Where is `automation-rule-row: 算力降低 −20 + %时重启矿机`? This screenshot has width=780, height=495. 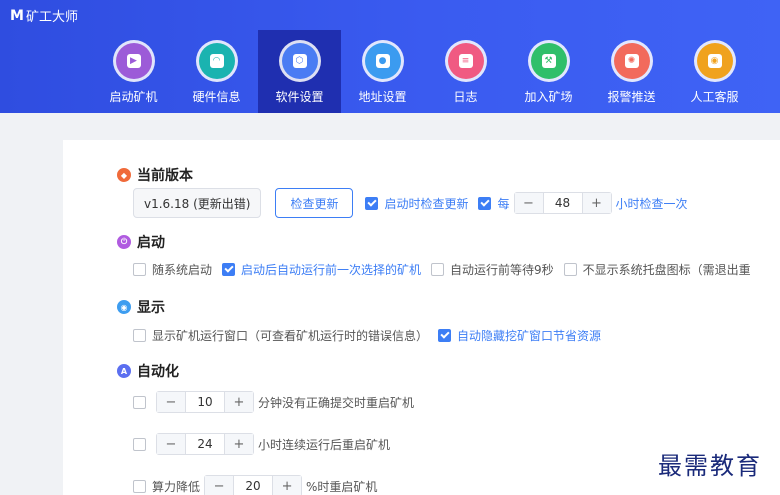
automation-rule-row: 算力降低 −20 + %时重启矿机 is located at coordinates (255, 485).